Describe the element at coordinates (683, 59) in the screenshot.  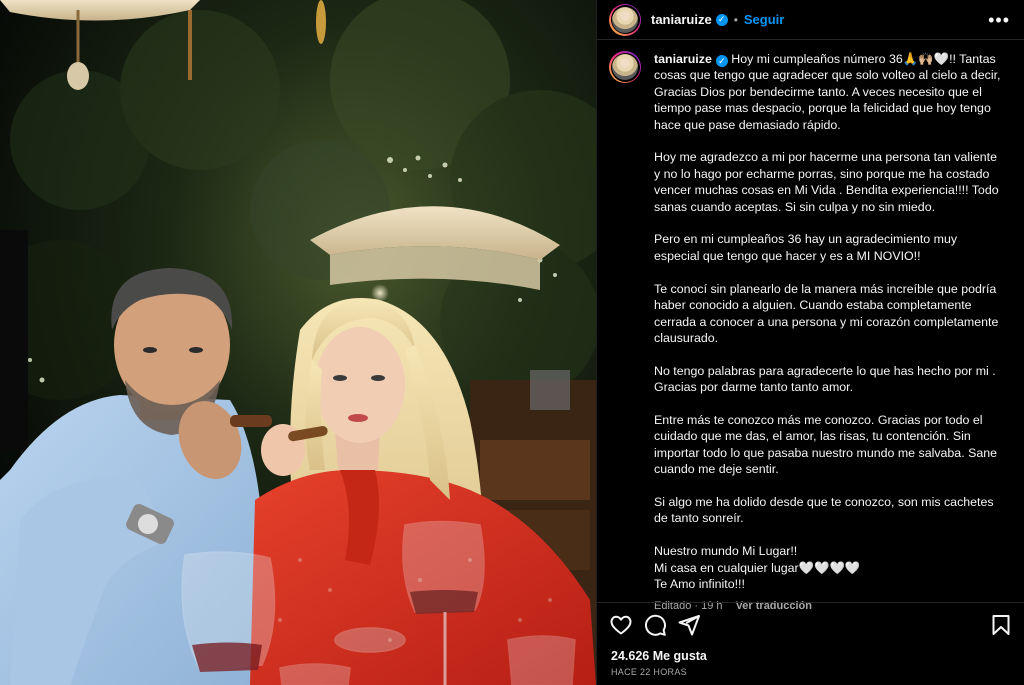
I see `caption-username: taniaruize` at that location.